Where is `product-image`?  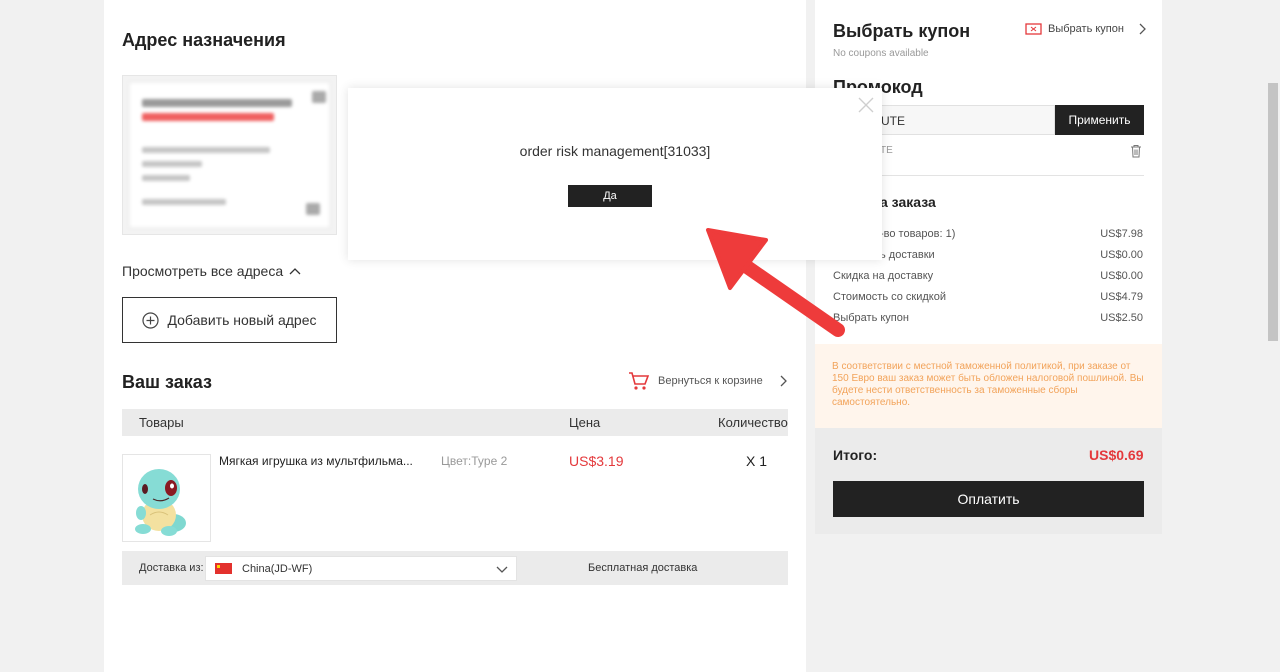 product-image is located at coordinates (166, 498).